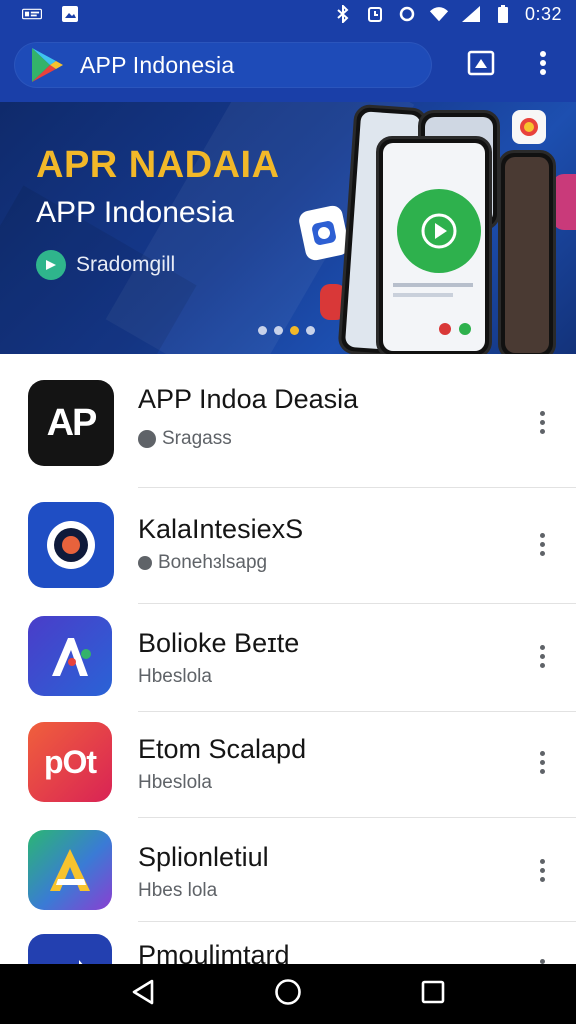 The image size is (576, 1024). Describe the element at coordinates (32, 14) in the screenshot. I see `gallery-icon` at that location.